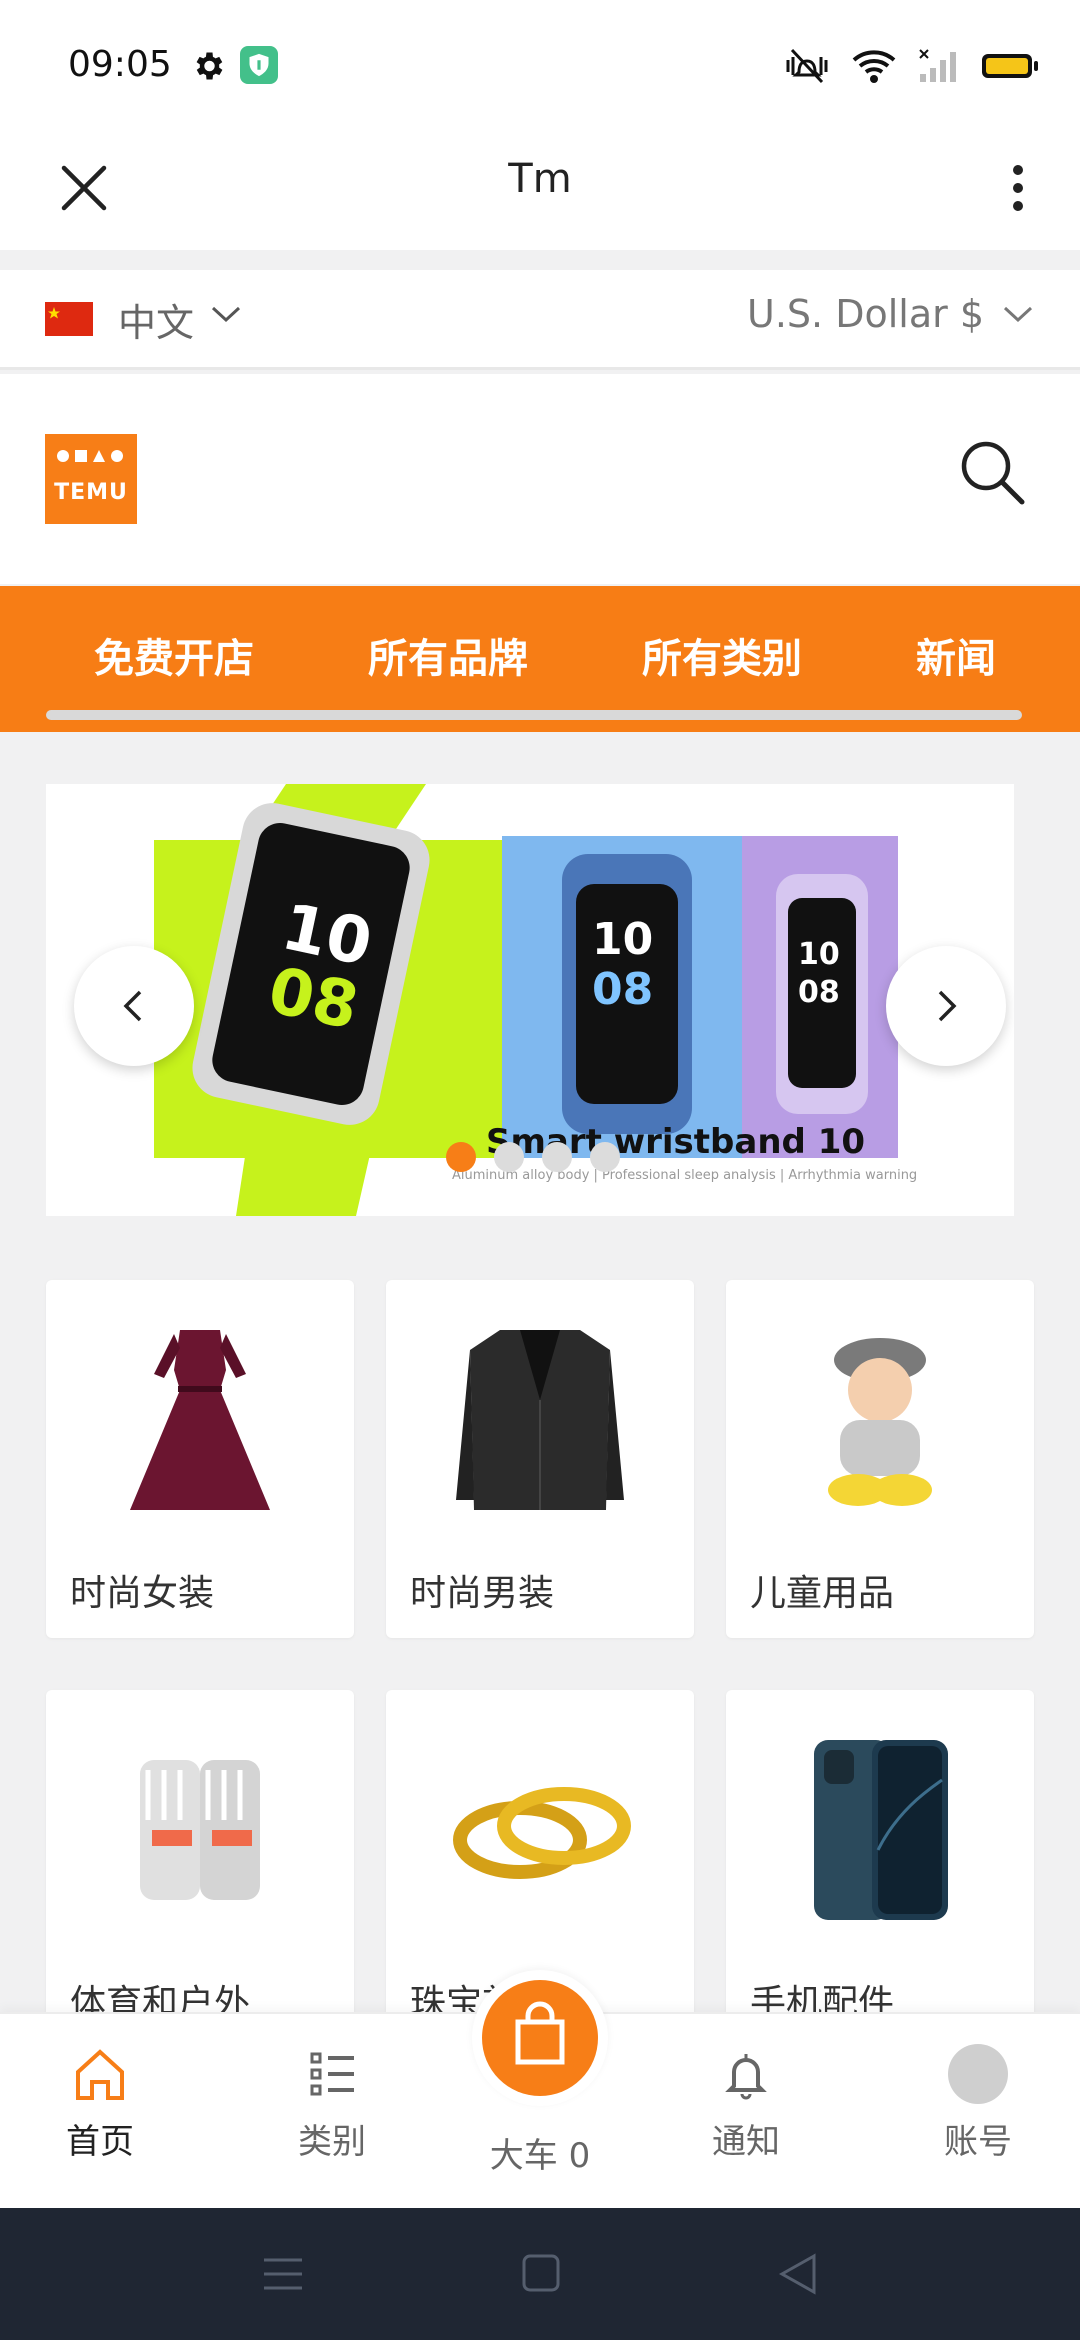  I want to click on category-card-sports: 体育和户外, so click(200, 1869).